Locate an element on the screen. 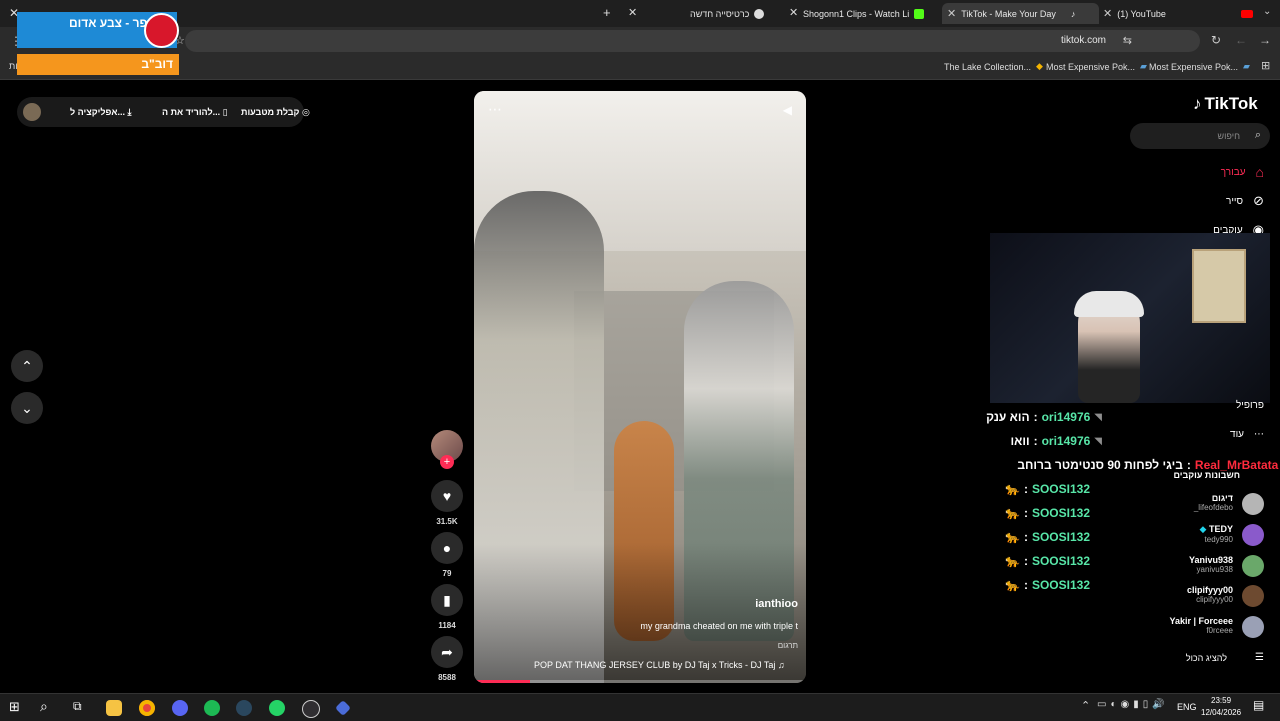  followed-account-name-text: TEDY is located at coordinates (1220, 529).